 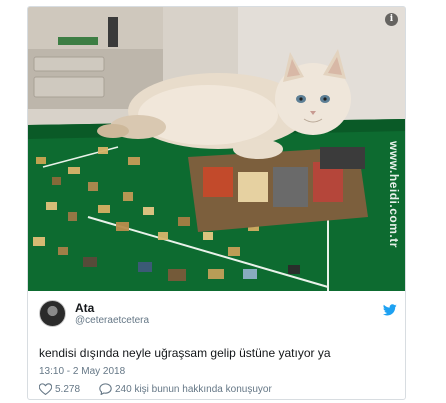 What do you see at coordinates (390, 310) in the screenshot?
I see `twitter-bird-icon` at bounding box center [390, 310].